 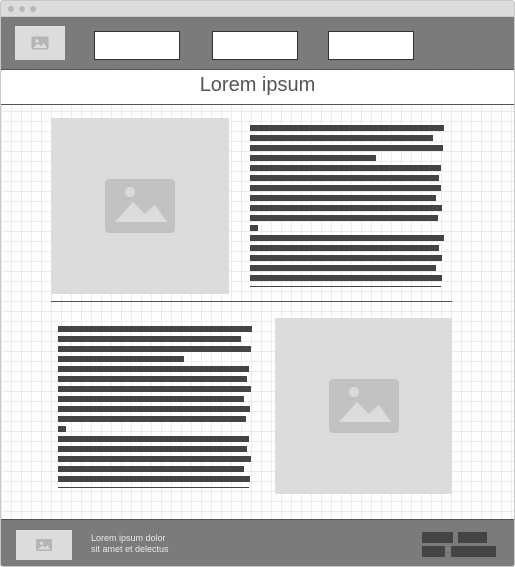 I want to click on section-divider, so click(x=251, y=301).